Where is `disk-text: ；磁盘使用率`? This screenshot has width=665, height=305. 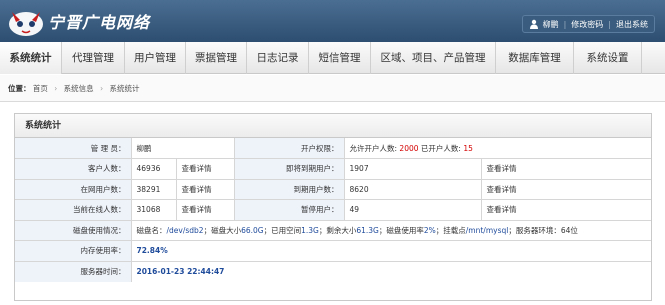 disk-text: ；磁盘使用率 is located at coordinates (401, 230).